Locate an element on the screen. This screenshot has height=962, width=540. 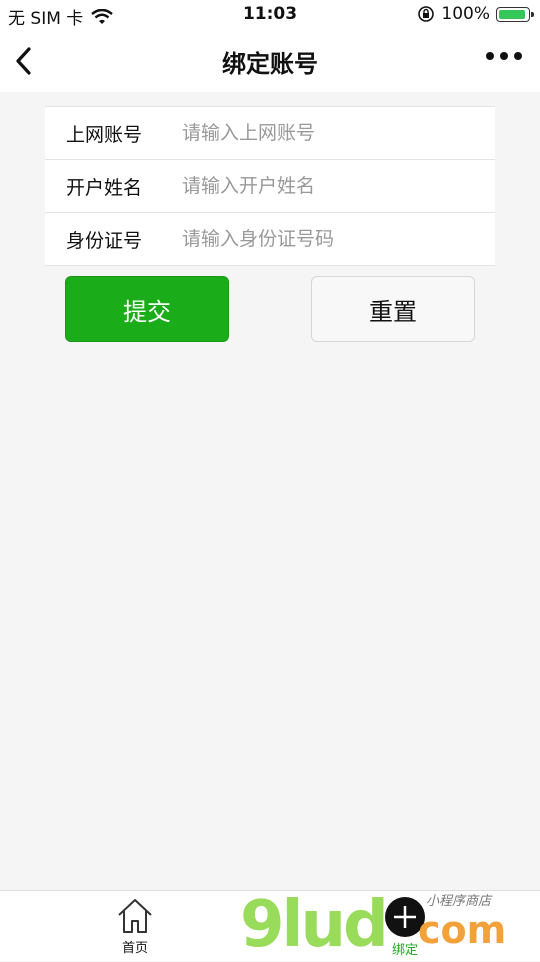
account-input is located at coordinates (327, 133).